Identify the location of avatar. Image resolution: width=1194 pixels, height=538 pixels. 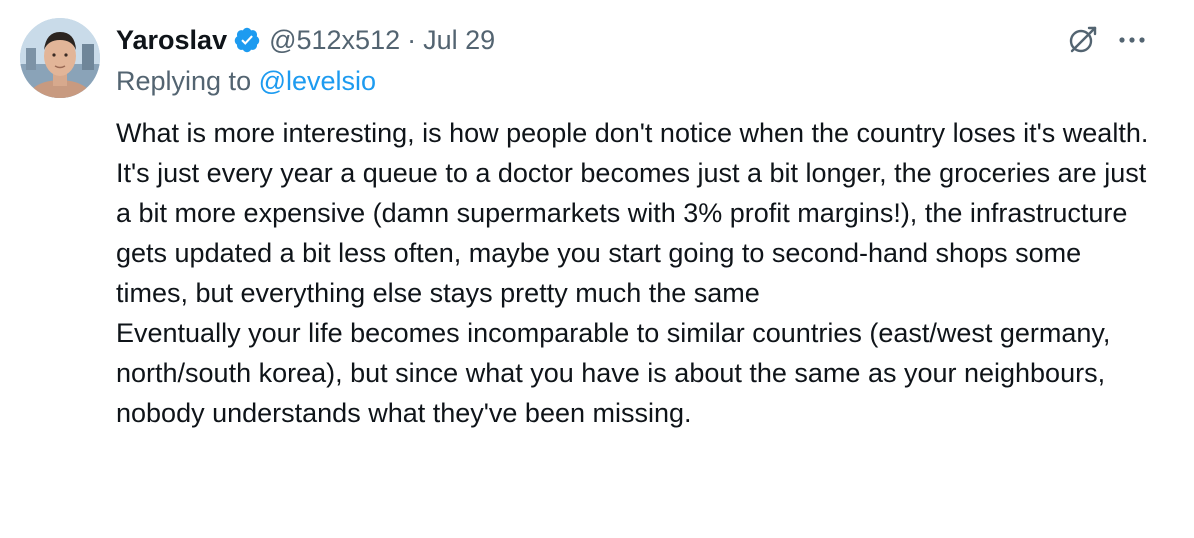
(60, 58).